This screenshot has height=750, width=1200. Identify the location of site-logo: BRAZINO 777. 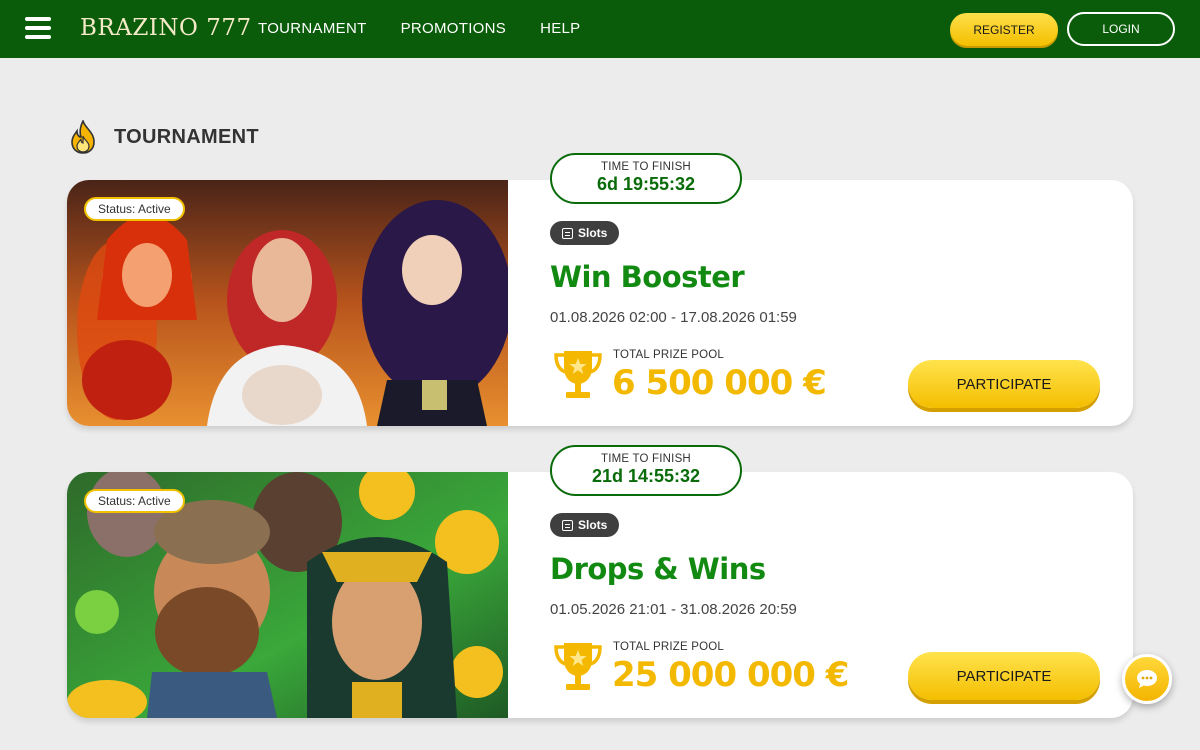
(166, 28).